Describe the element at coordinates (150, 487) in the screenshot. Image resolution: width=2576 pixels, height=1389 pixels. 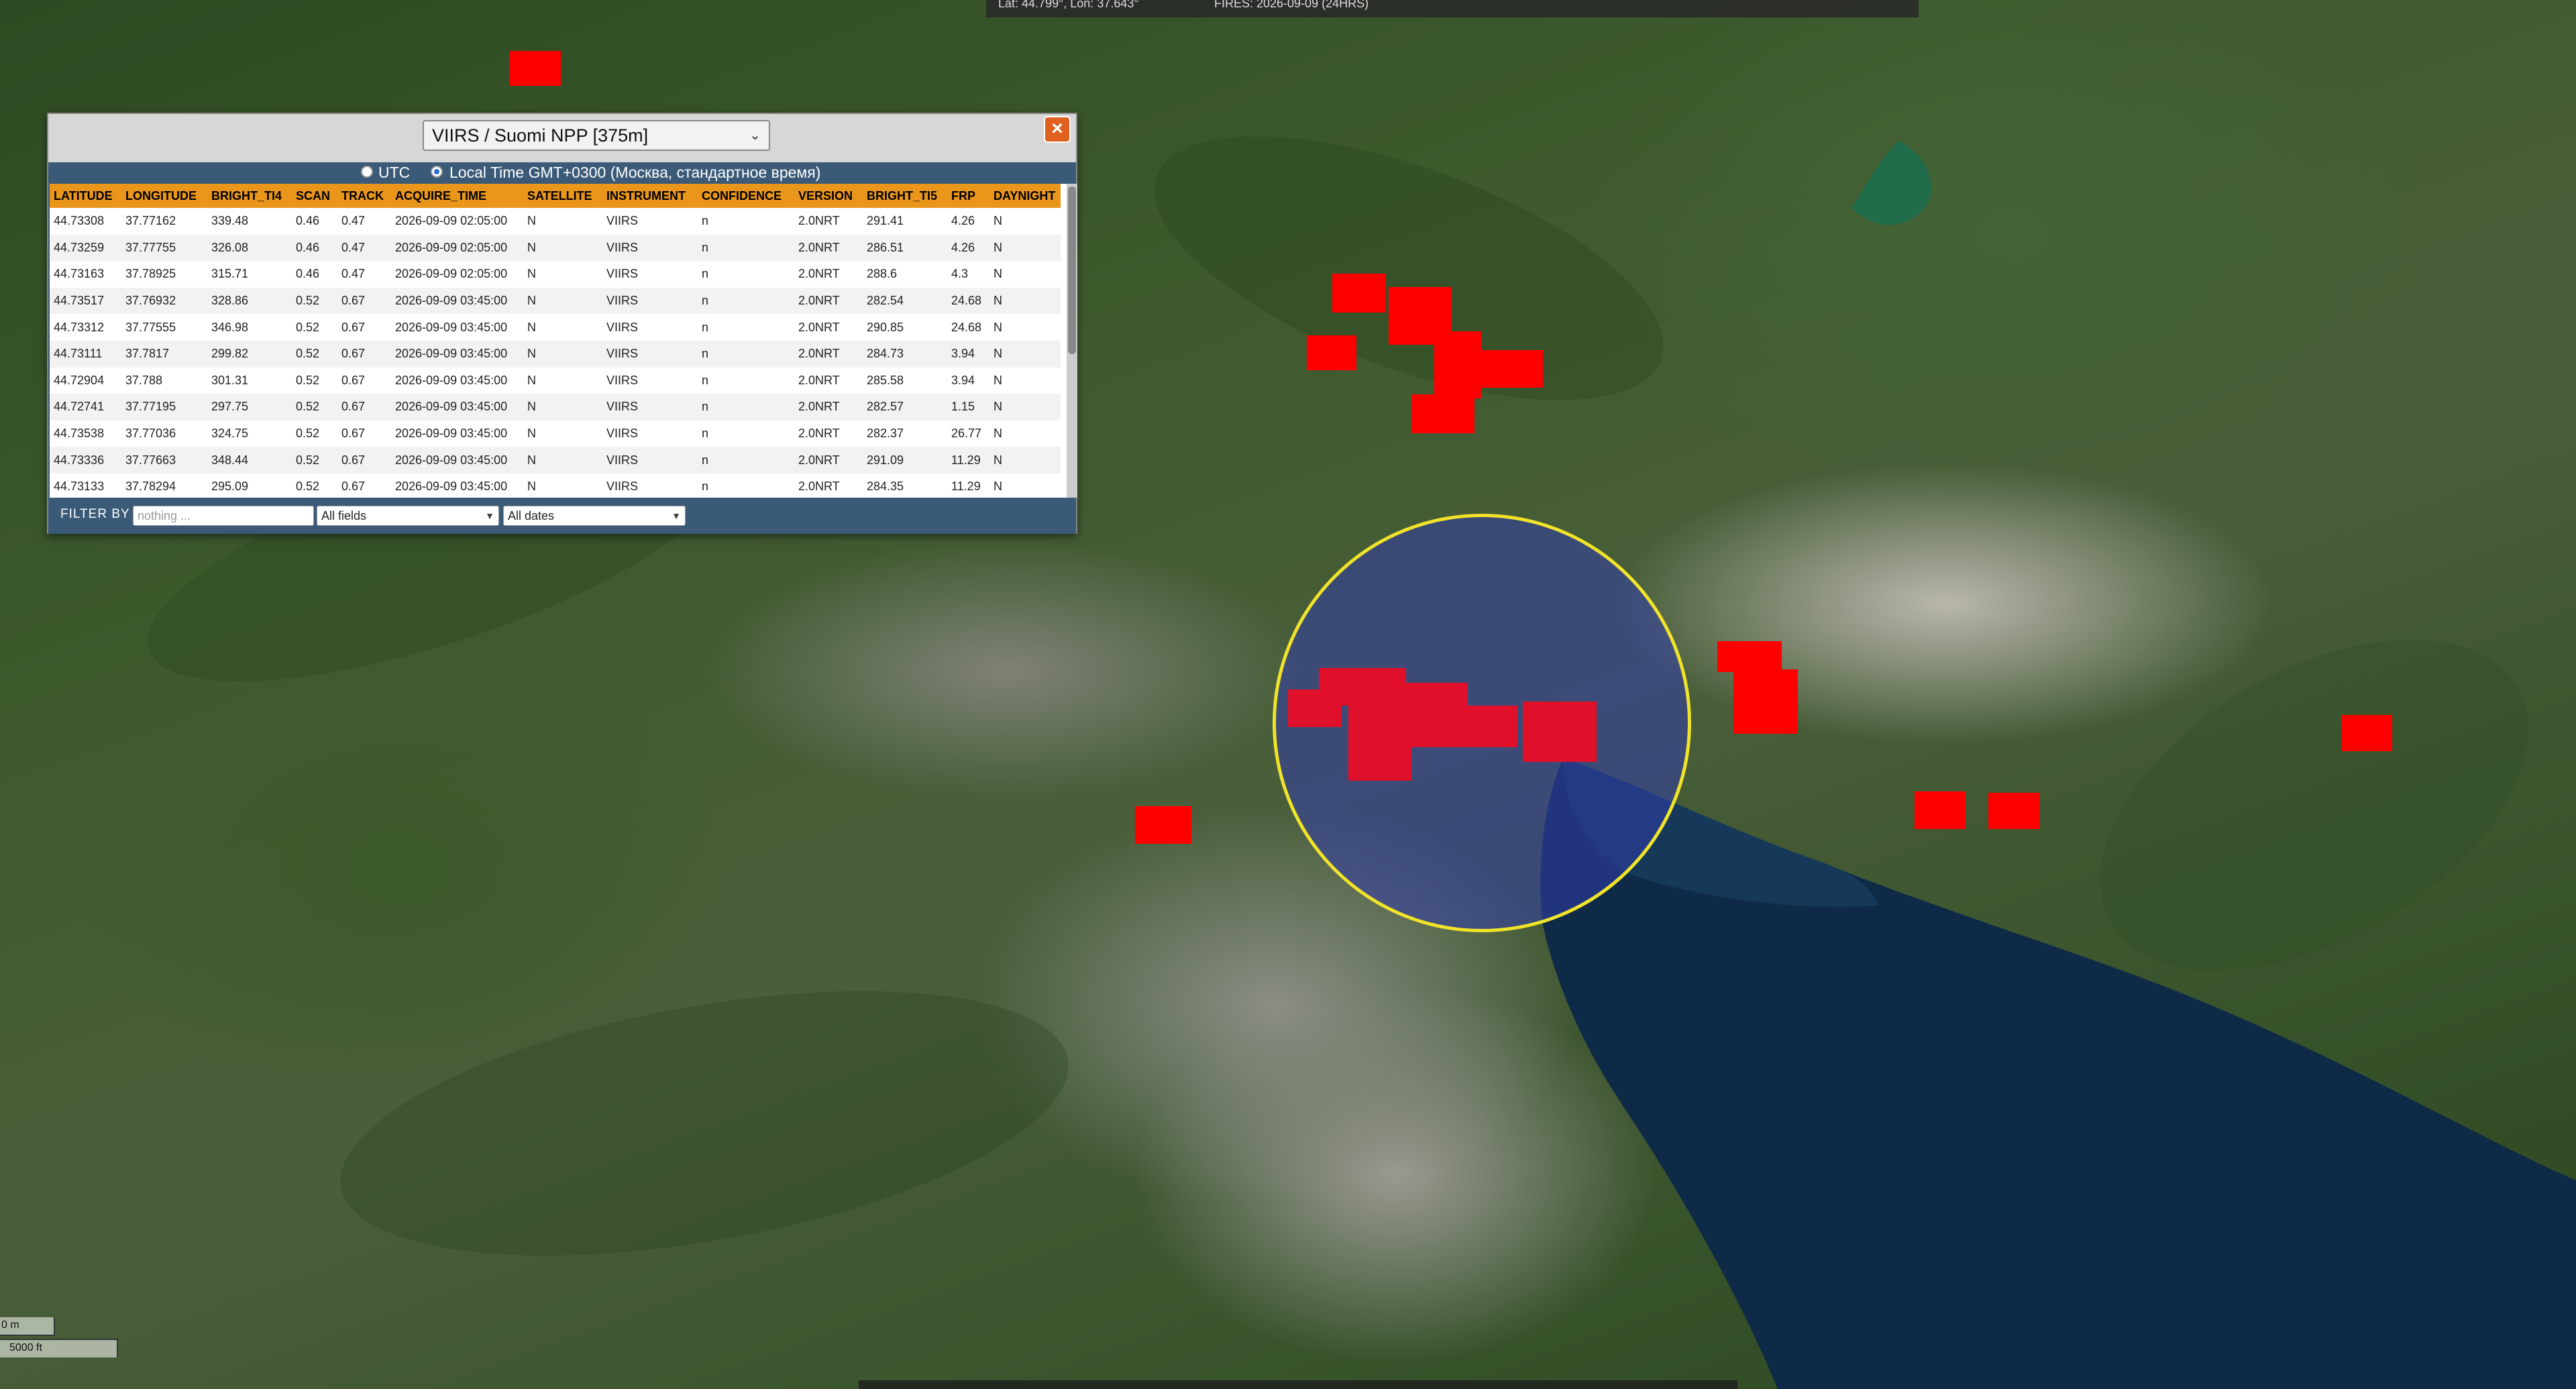
I see `table-cell: 37.78294` at that location.